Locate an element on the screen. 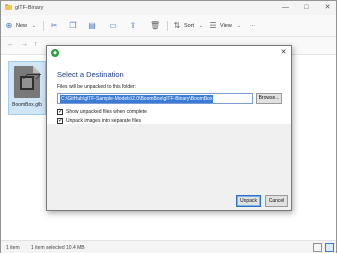  dialog-heading: Select a Destination is located at coordinates (90, 74).